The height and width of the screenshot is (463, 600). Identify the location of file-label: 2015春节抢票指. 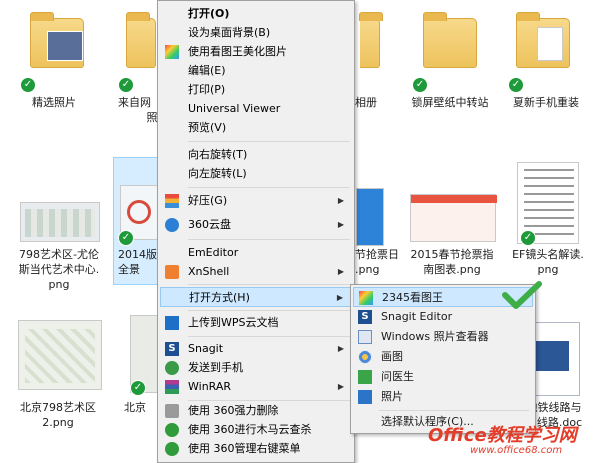
(452, 254).